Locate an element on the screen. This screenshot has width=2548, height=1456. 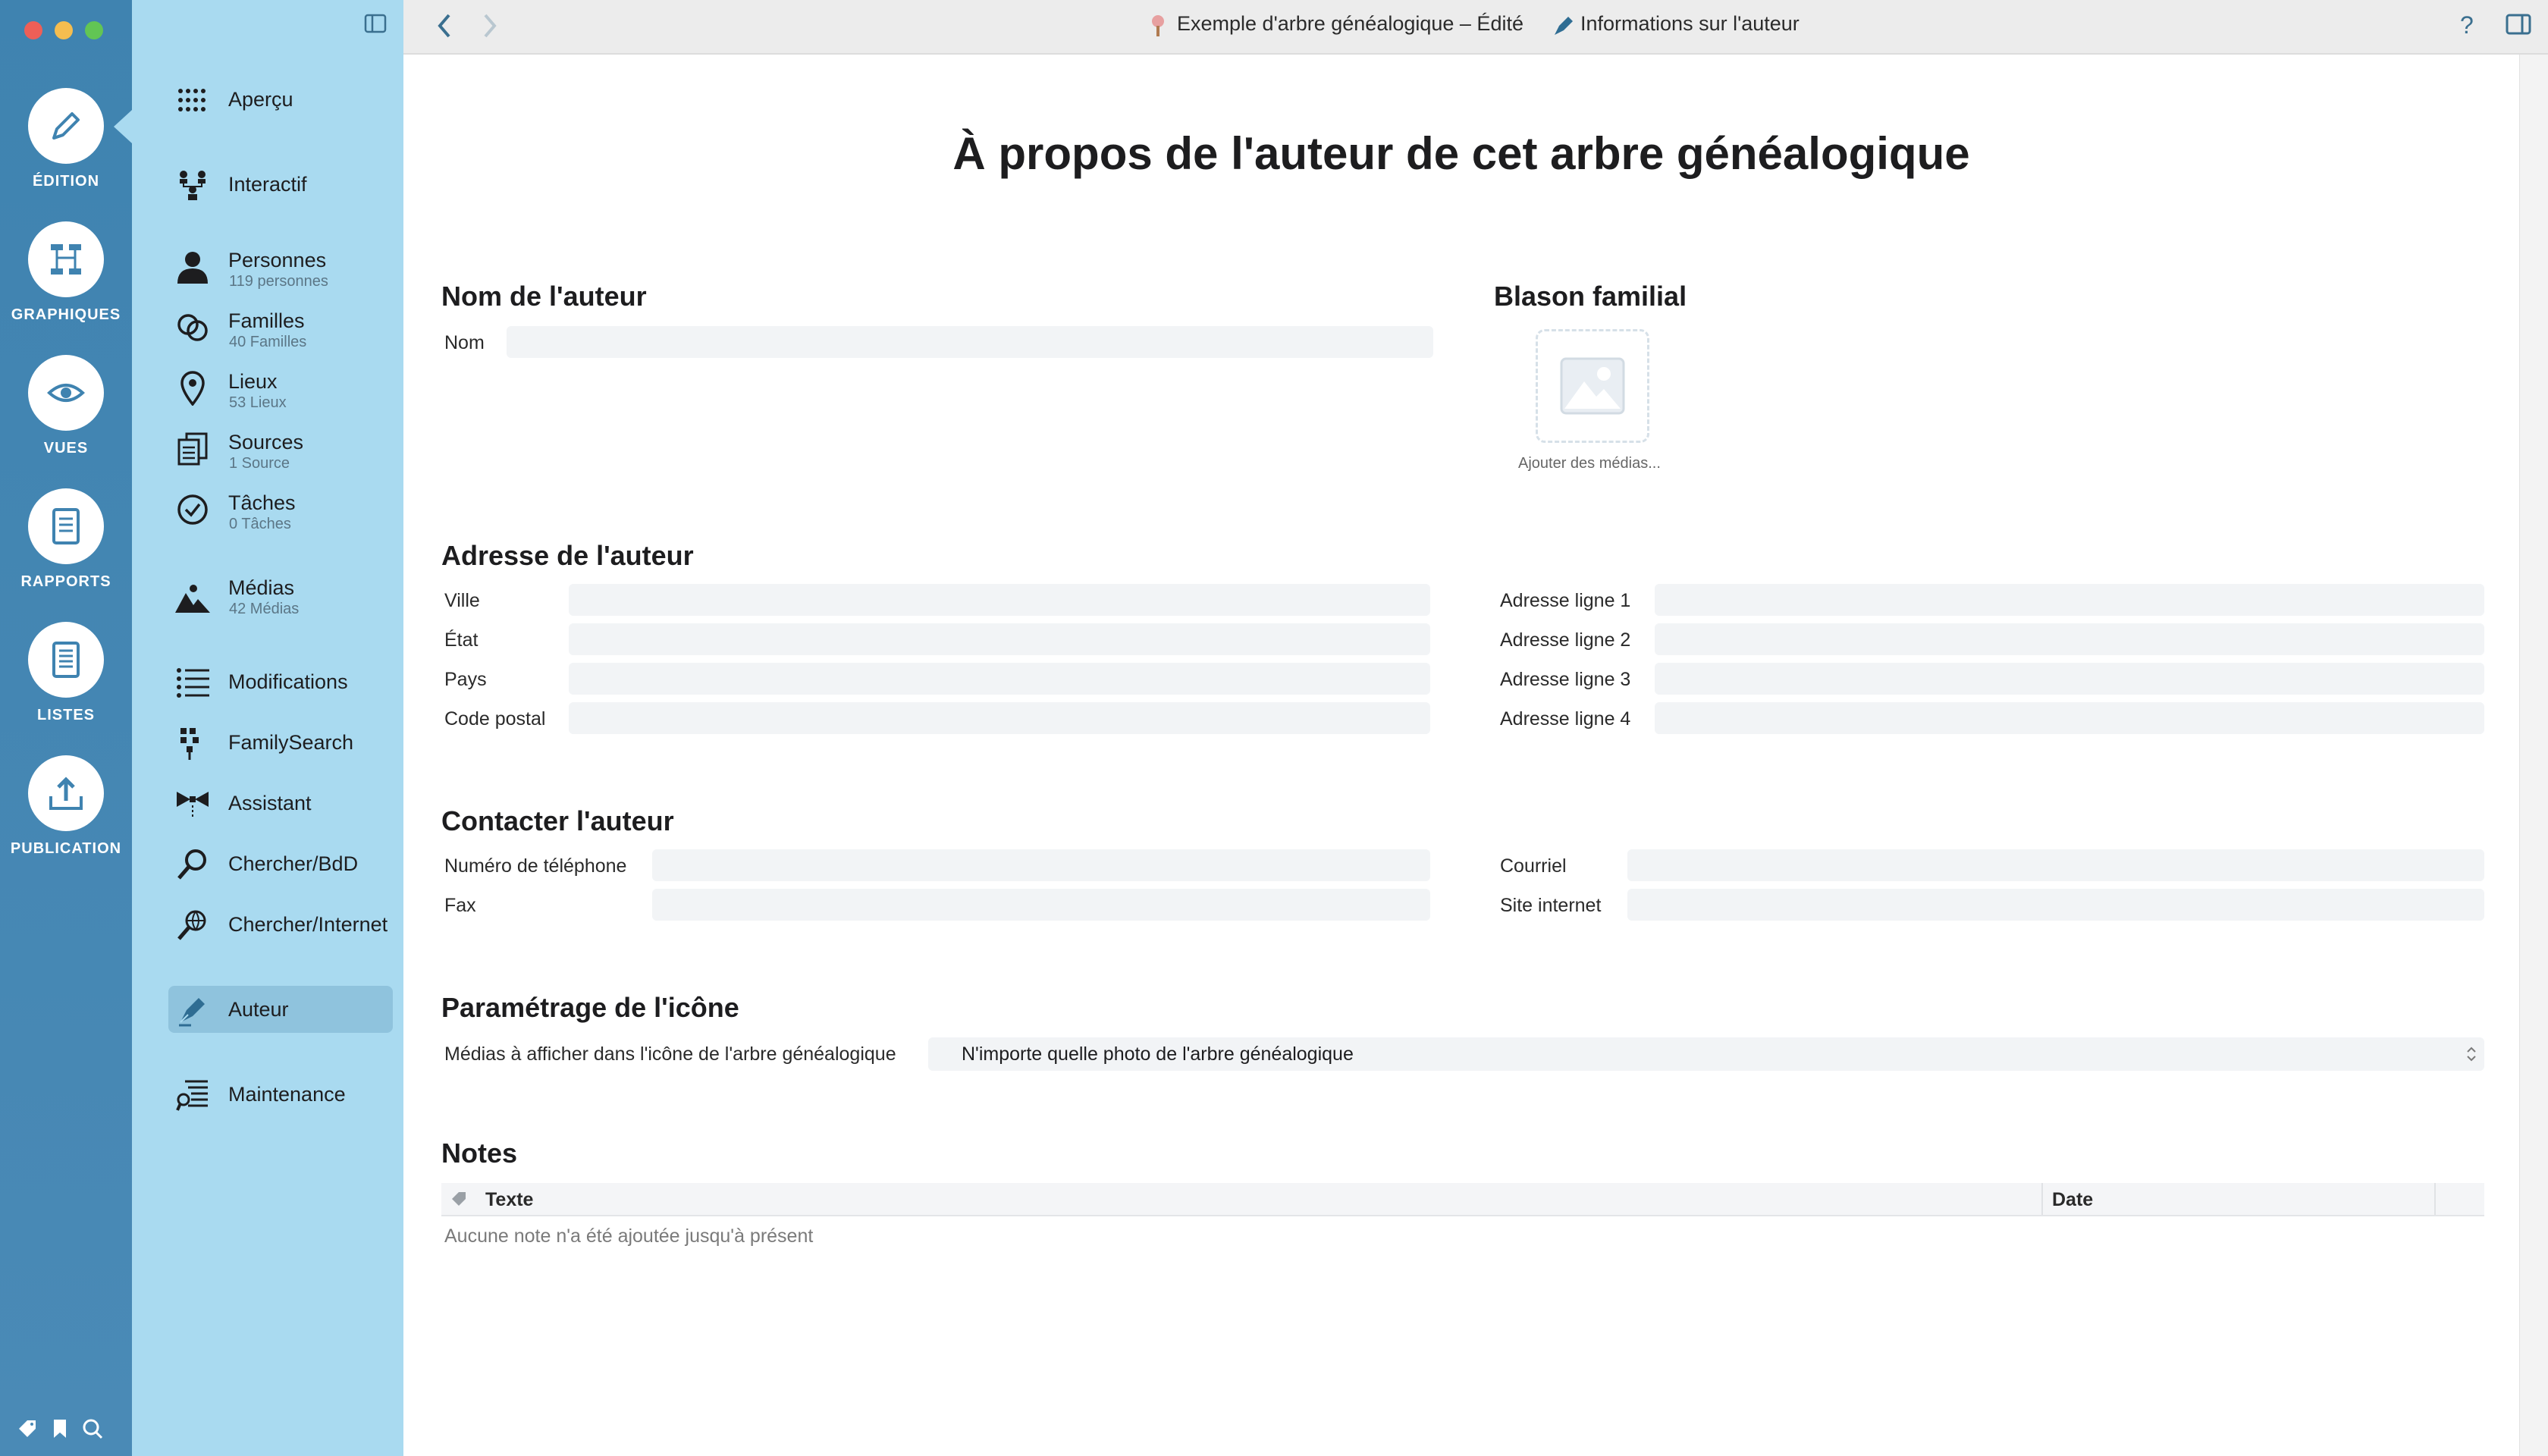
sidebar-item-label: FamilySearch is located at coordinates (291, 742).